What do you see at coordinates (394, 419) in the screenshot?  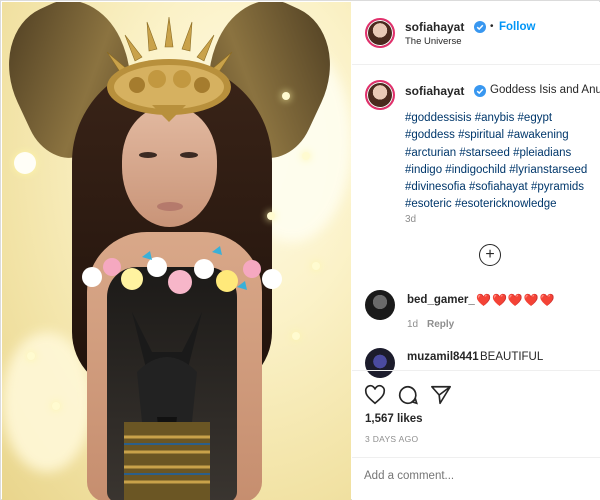 I see `likes-count: 1,567 likes` at bounding box center [394, 419].